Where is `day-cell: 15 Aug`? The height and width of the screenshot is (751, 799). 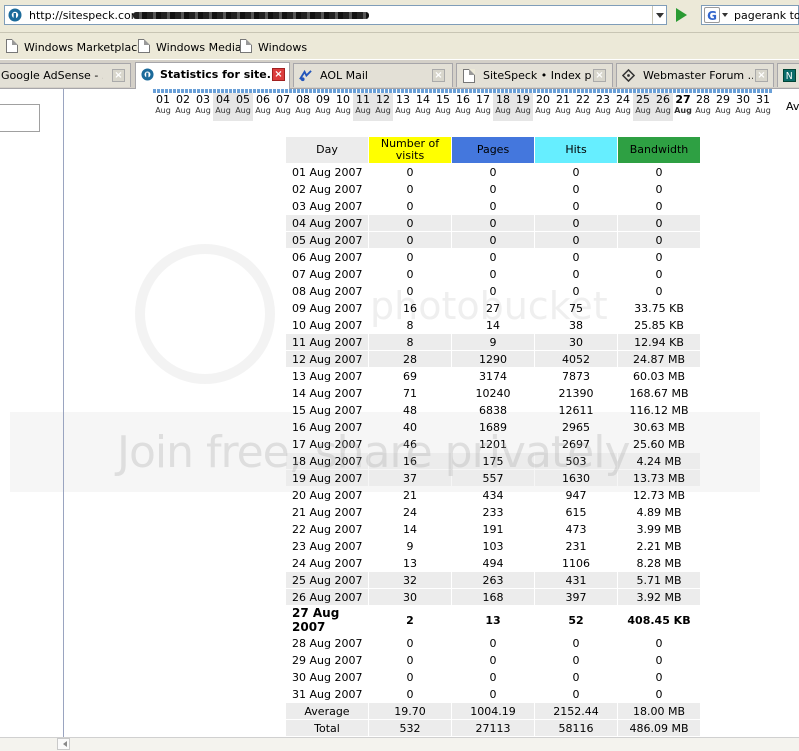
day-cell: 15 Aug is located at coordinates (443, 105).